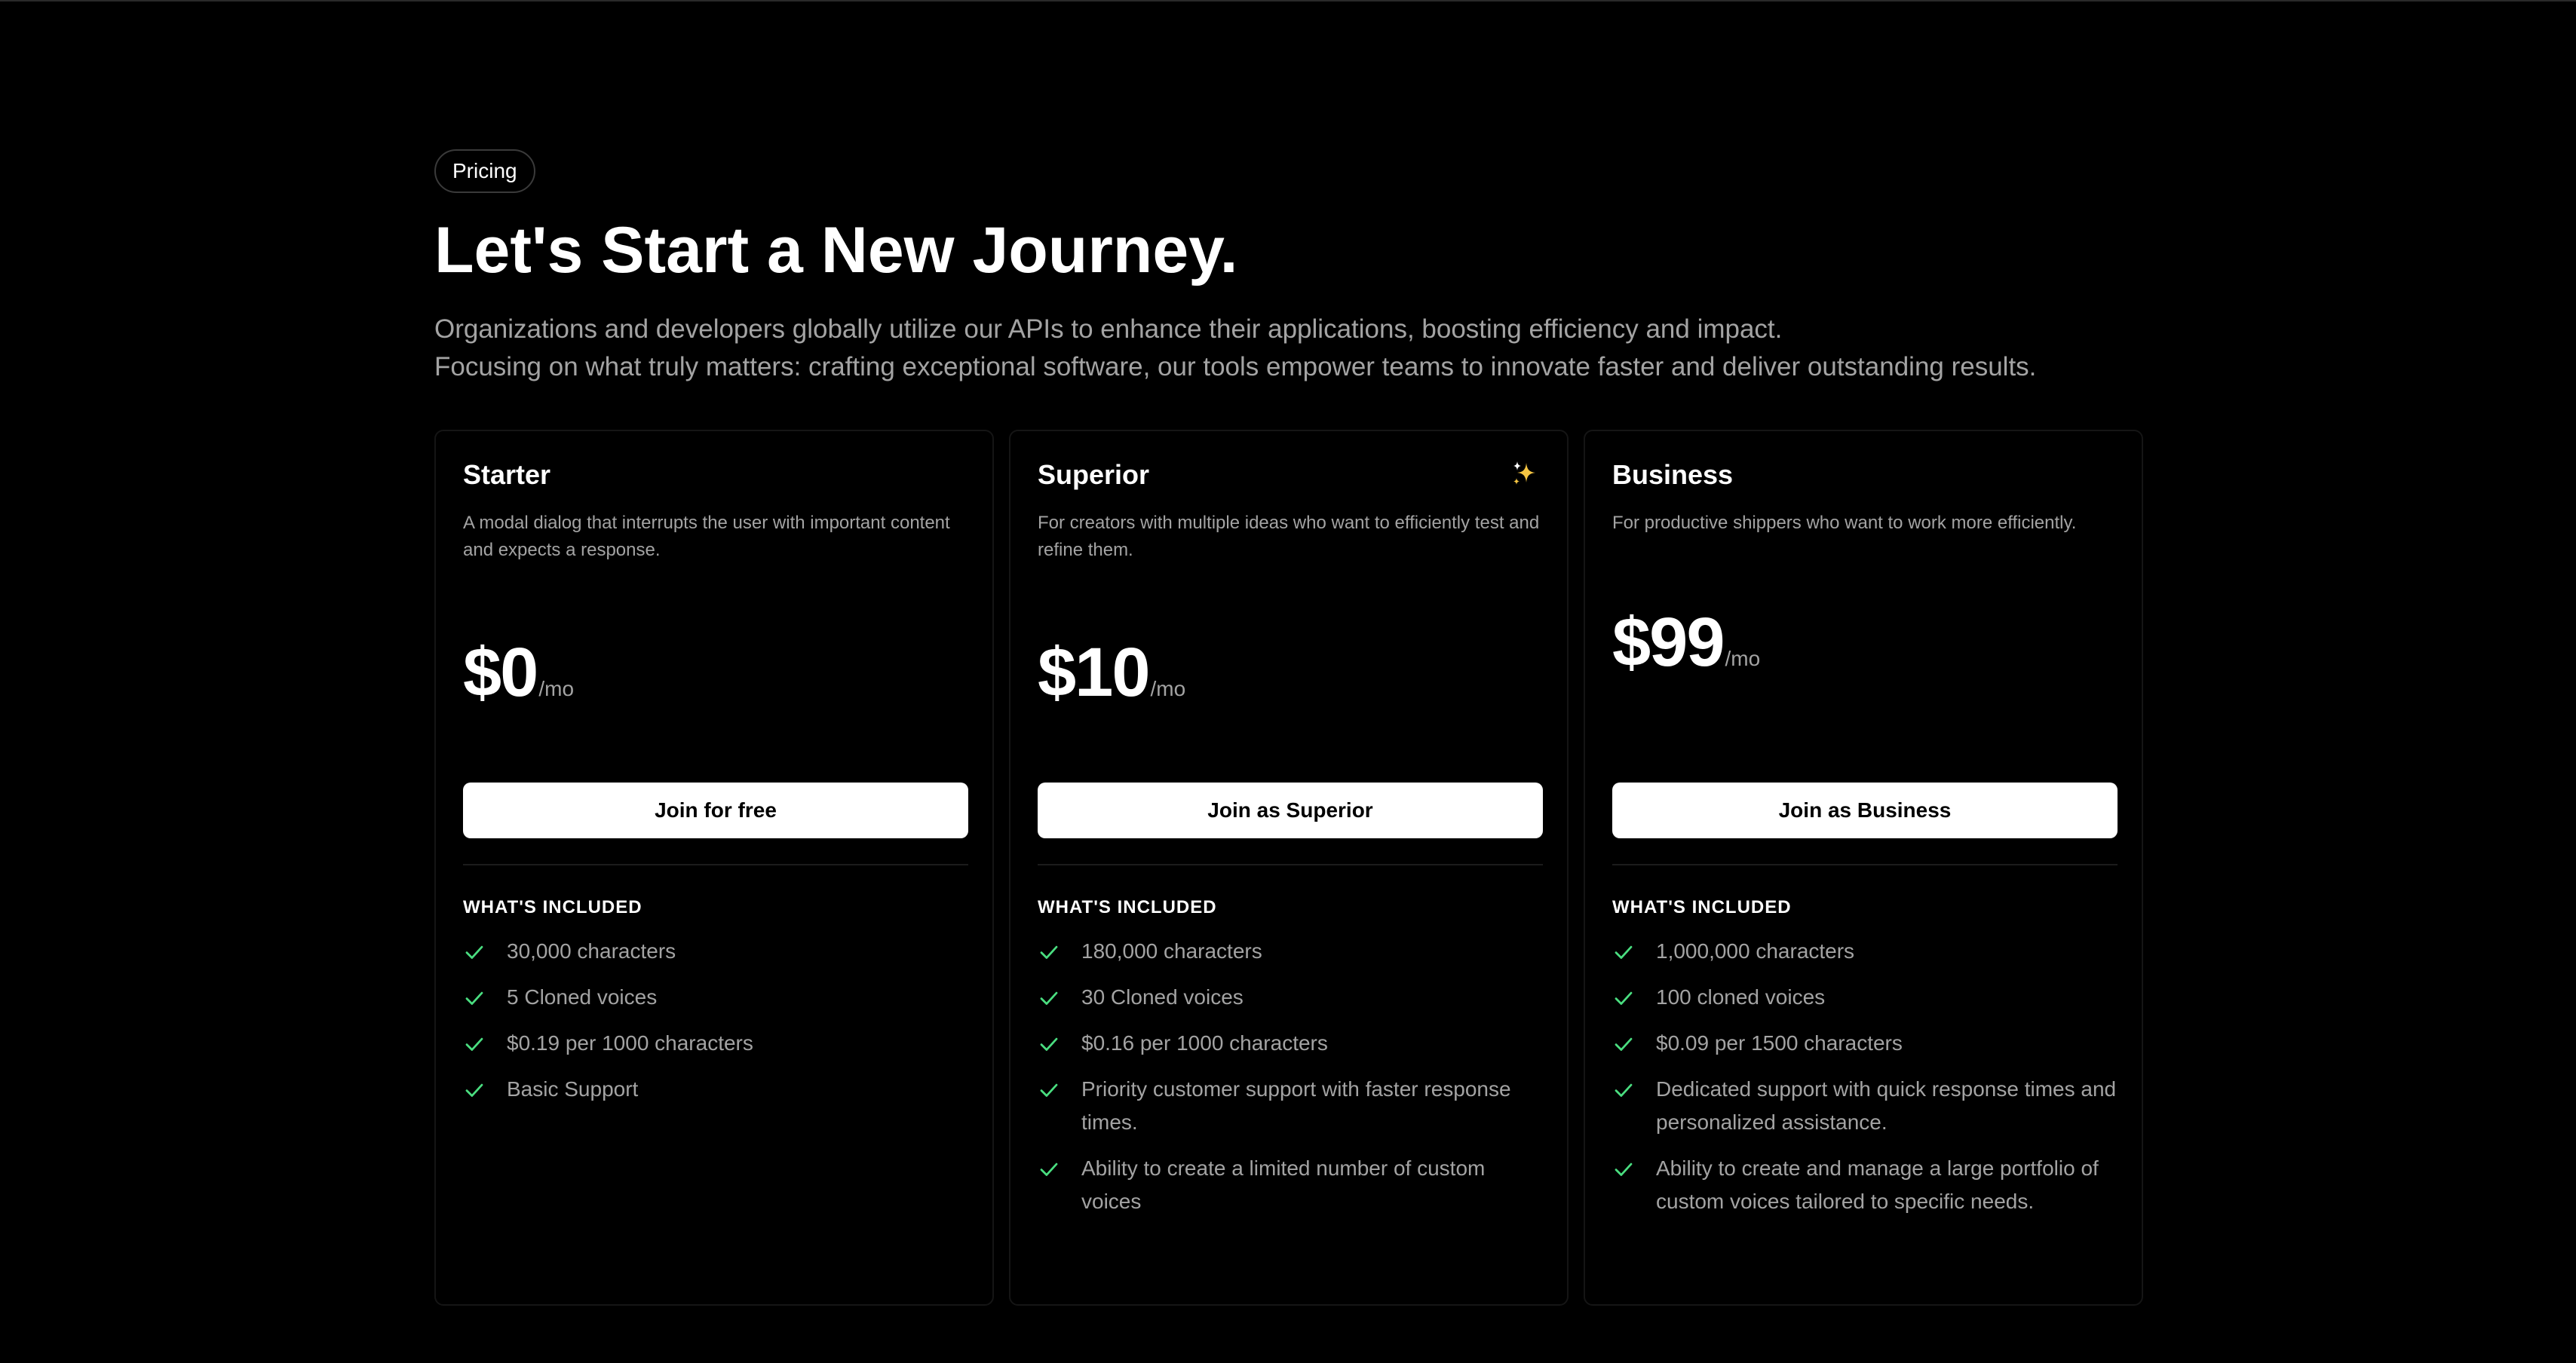  What do you see at coordinates (1779, 1043) in the screenshot?
I see `feature-text: $0.09 per 1500 characters` at bounding box center [1779, 1043].